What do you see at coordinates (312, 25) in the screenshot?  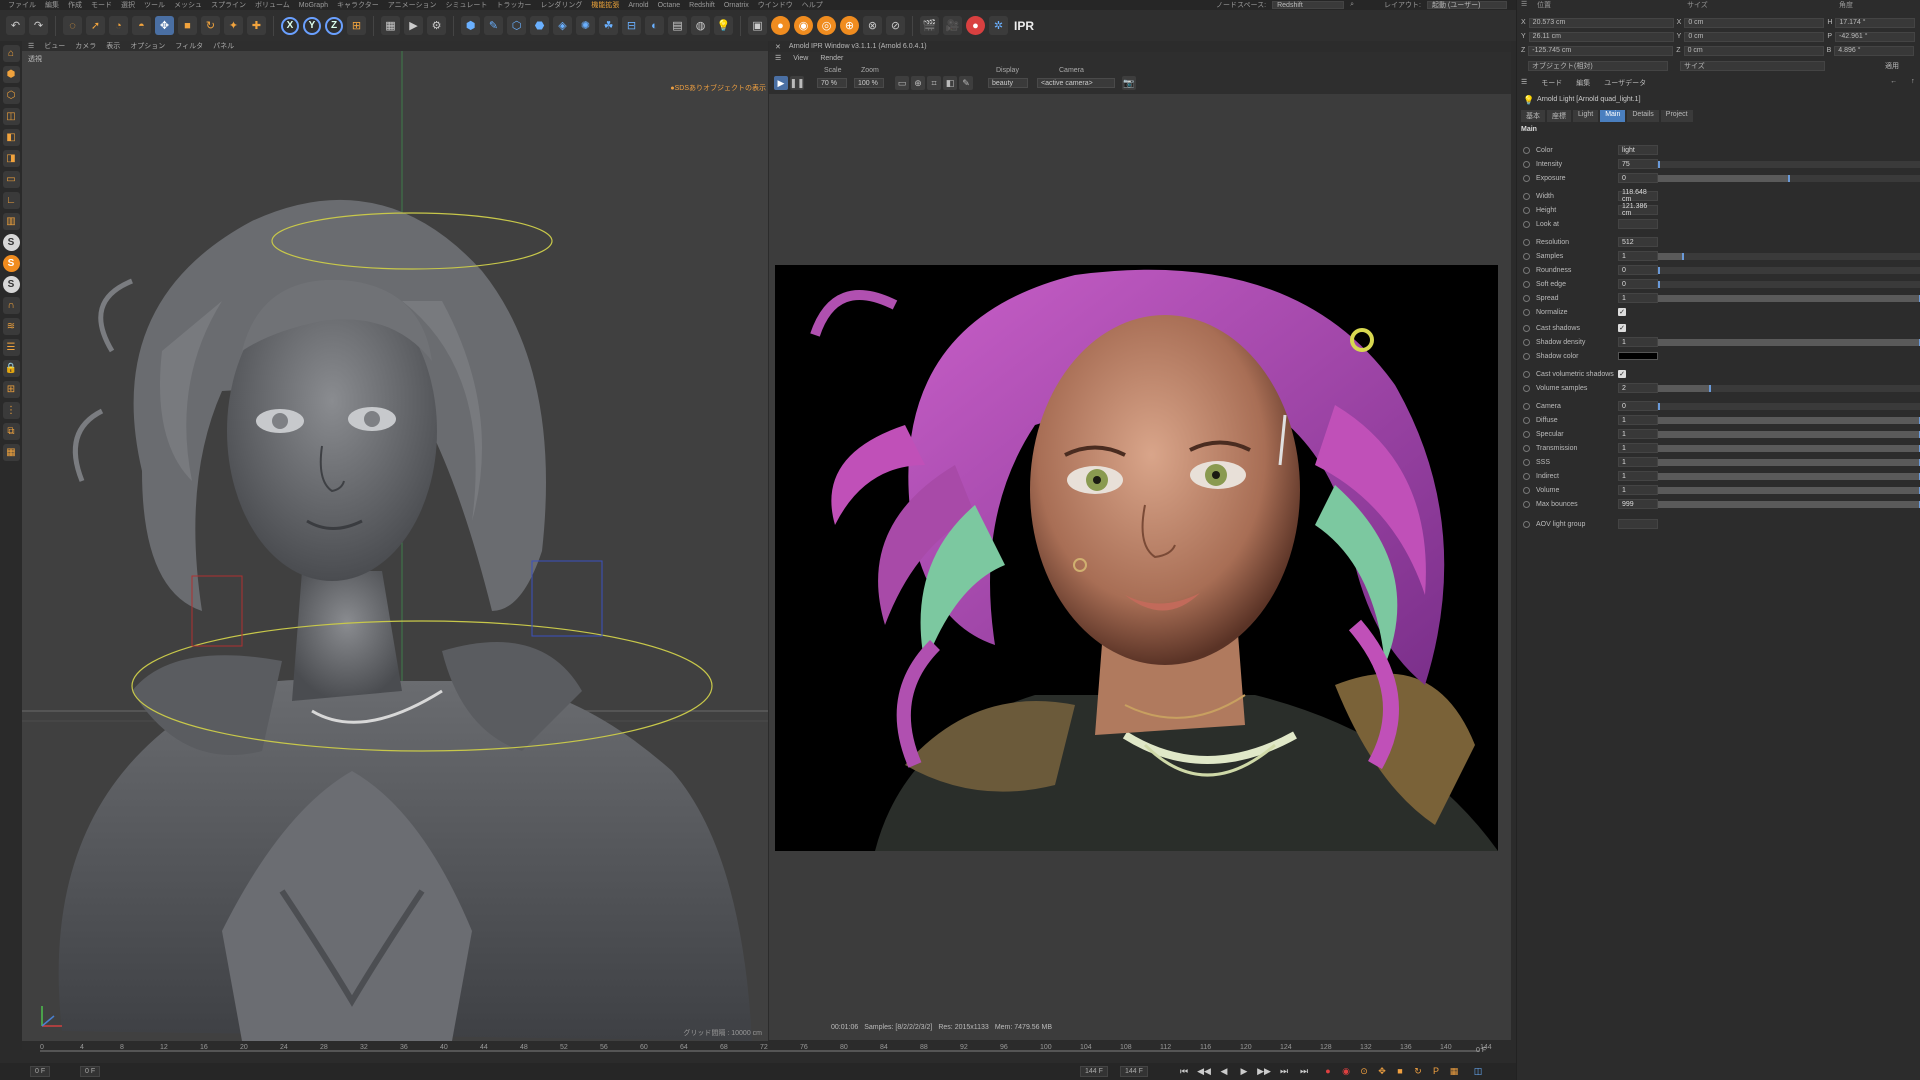 I see `y-axis-lock-icon: Y` at bounding box center [312, 25].